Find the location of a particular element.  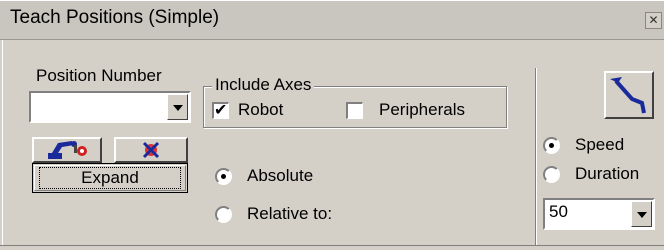

expand-label: Expand is located at coordinates (110, 178).